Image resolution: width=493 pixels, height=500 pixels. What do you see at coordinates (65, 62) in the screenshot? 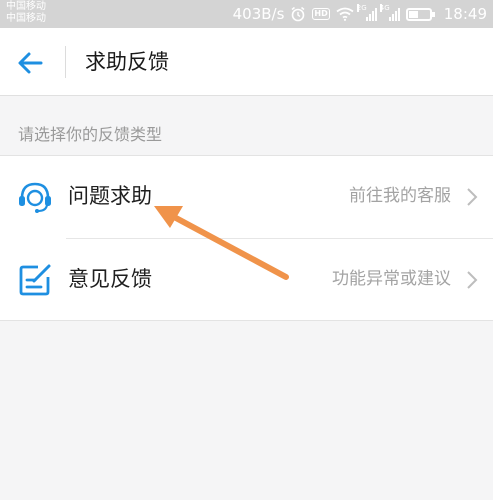
I see `header-divider` at bounding box center [65, 62].